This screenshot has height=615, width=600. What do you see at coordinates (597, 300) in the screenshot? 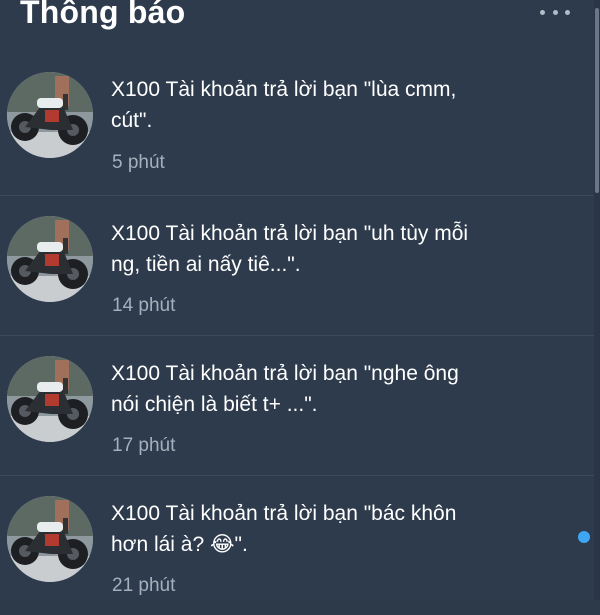
I see `scrollbar` at bounding box center [597, 300].